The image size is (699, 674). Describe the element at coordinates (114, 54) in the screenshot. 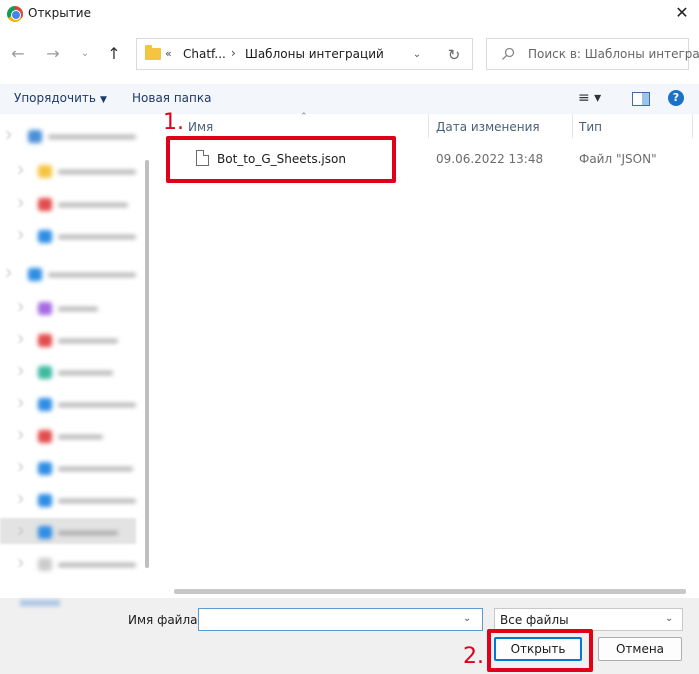

I see `up-button: ↑` at that location.